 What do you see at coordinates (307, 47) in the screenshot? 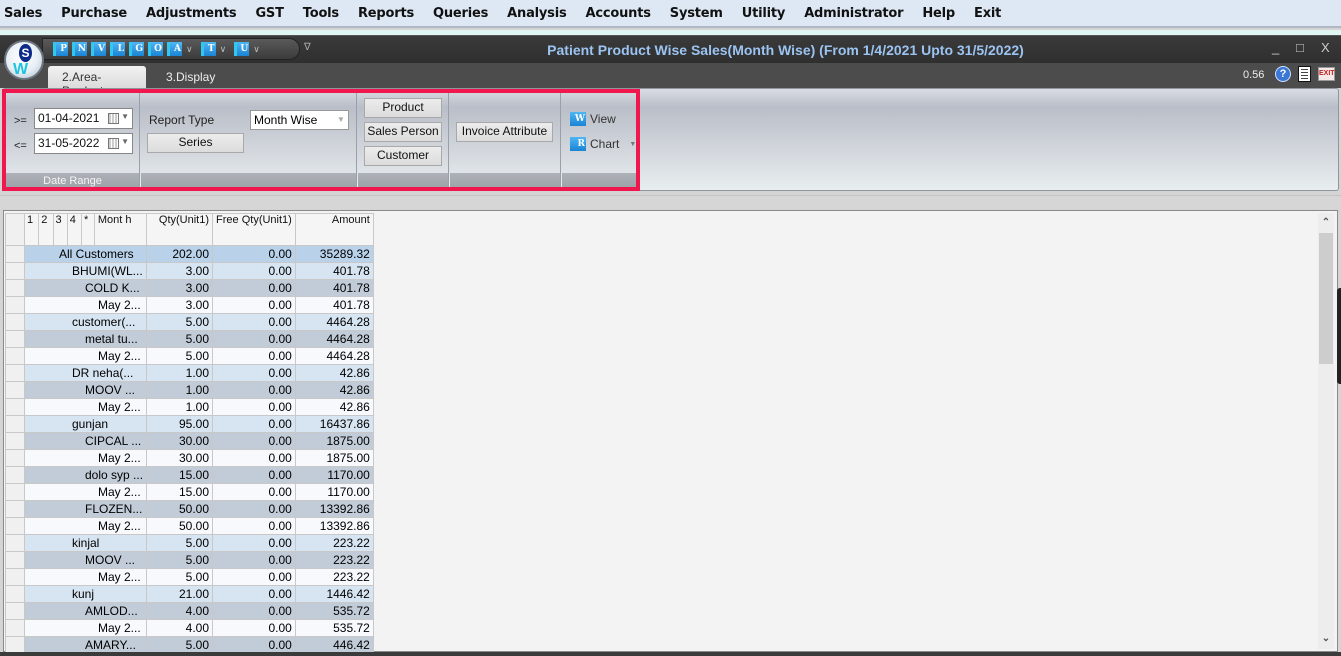
I see `customize-toolbar-icon: ∇` at bounding box center [307, 47].